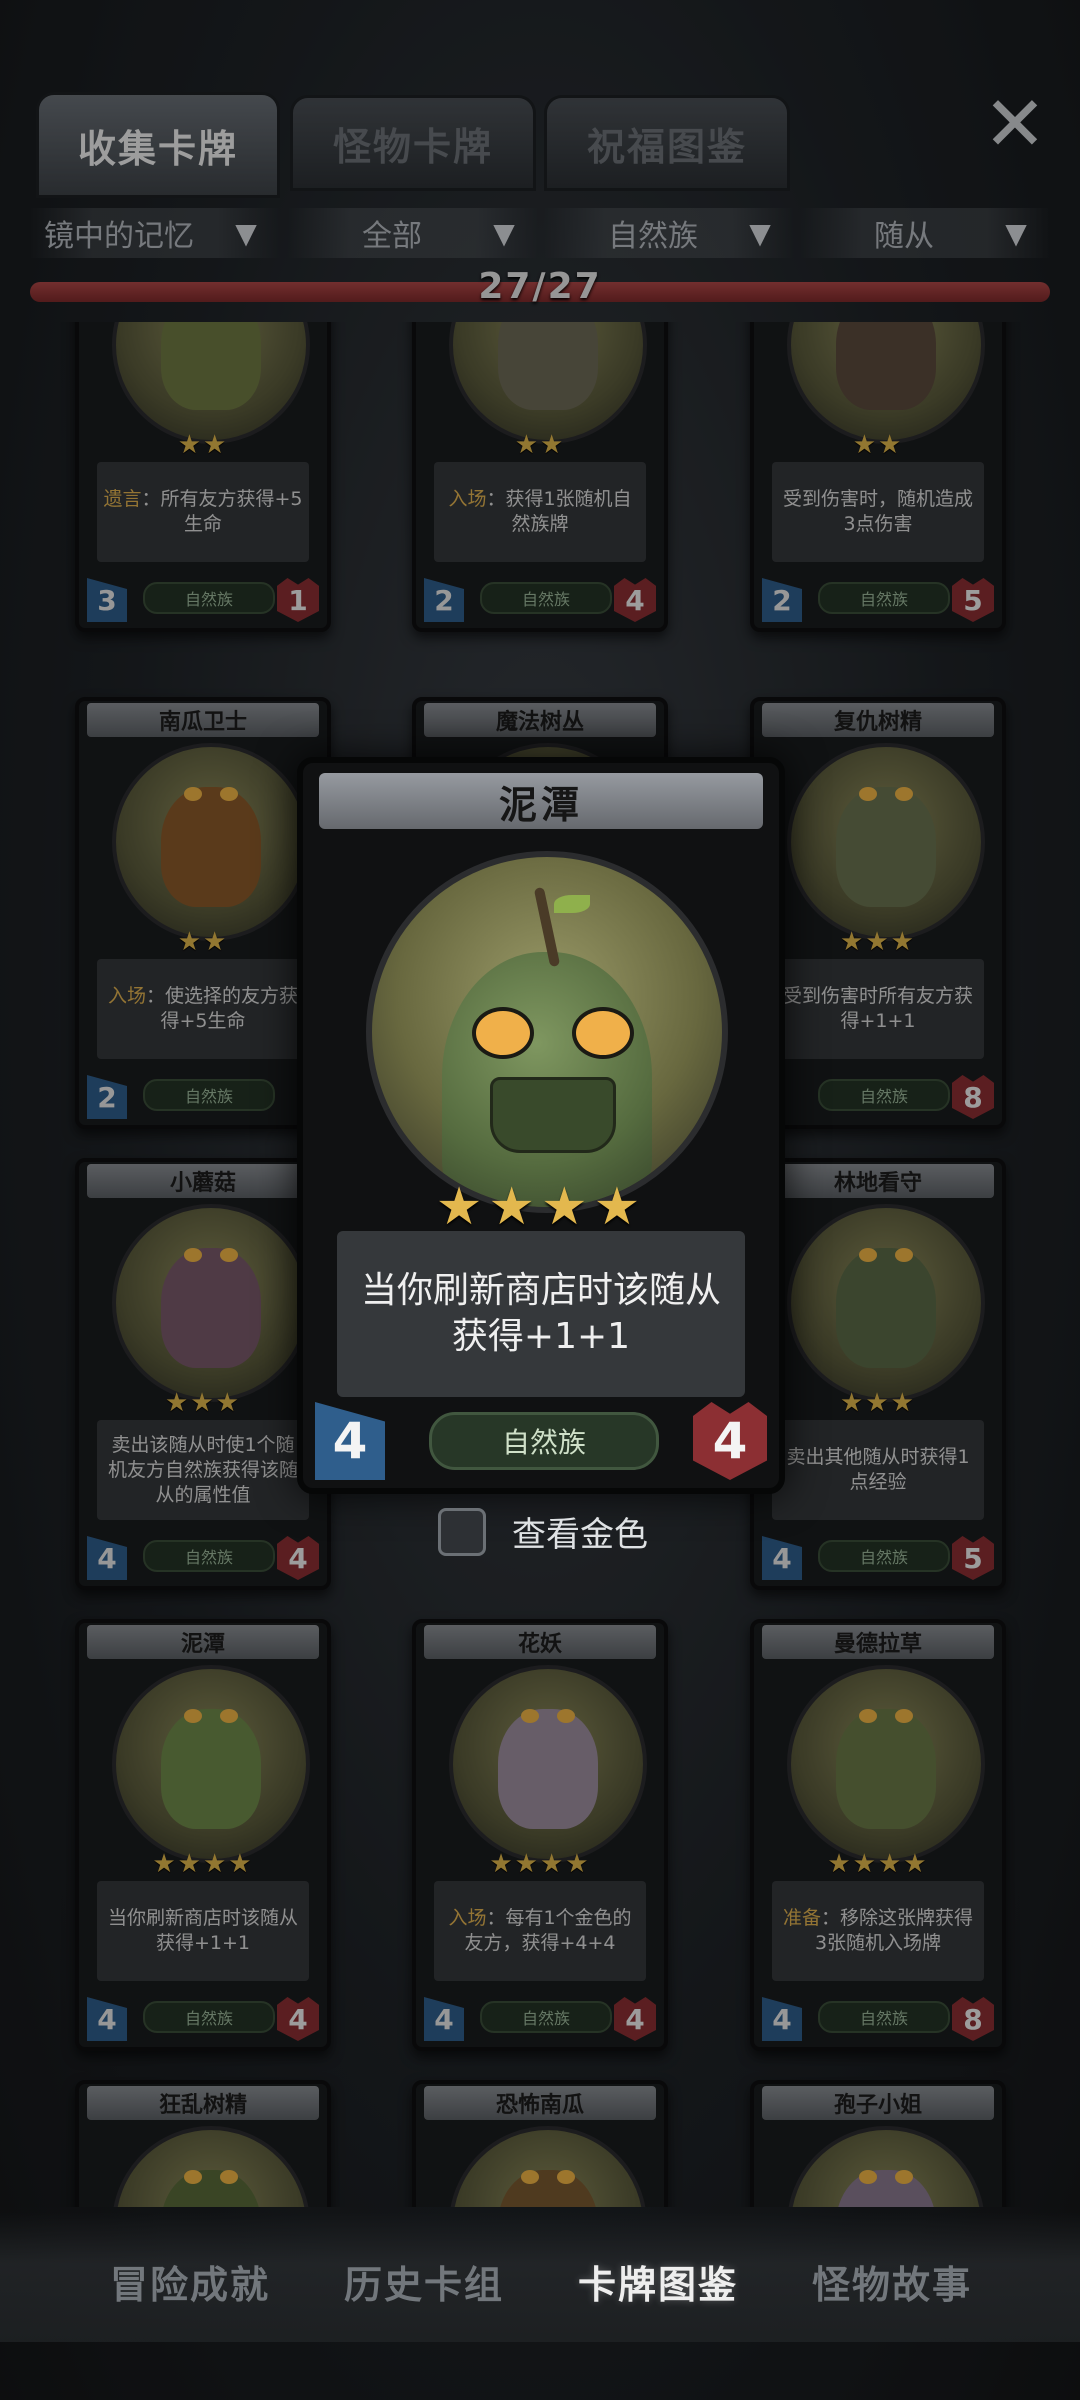 This screenshot has height=2400, width=1080. I want to click on tab-collect-cards: 收集卡牌, so click(158, 145).